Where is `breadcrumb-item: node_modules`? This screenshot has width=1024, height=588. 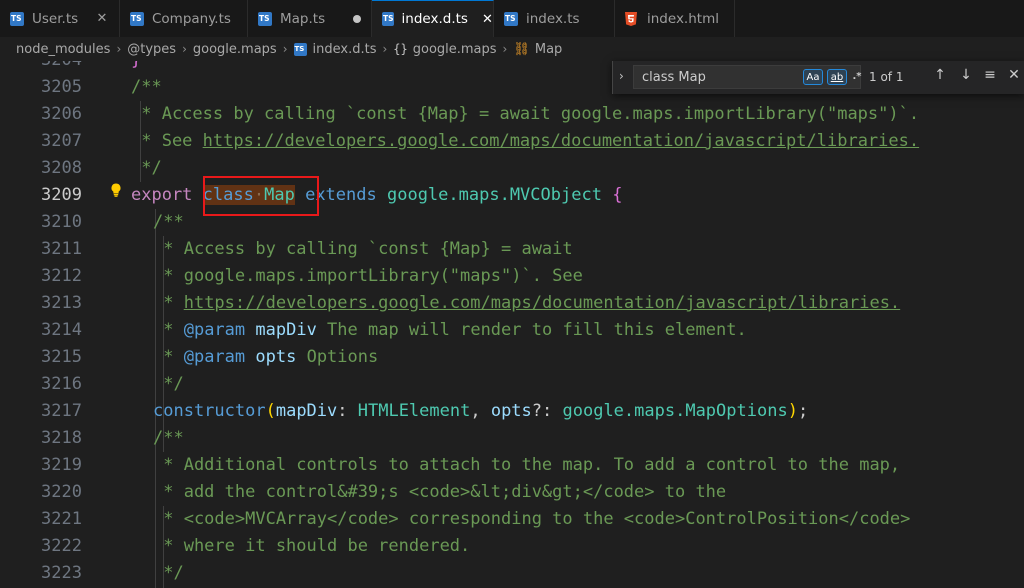 breadcrumb-item: node_modules is located at coordinates (63, 49).